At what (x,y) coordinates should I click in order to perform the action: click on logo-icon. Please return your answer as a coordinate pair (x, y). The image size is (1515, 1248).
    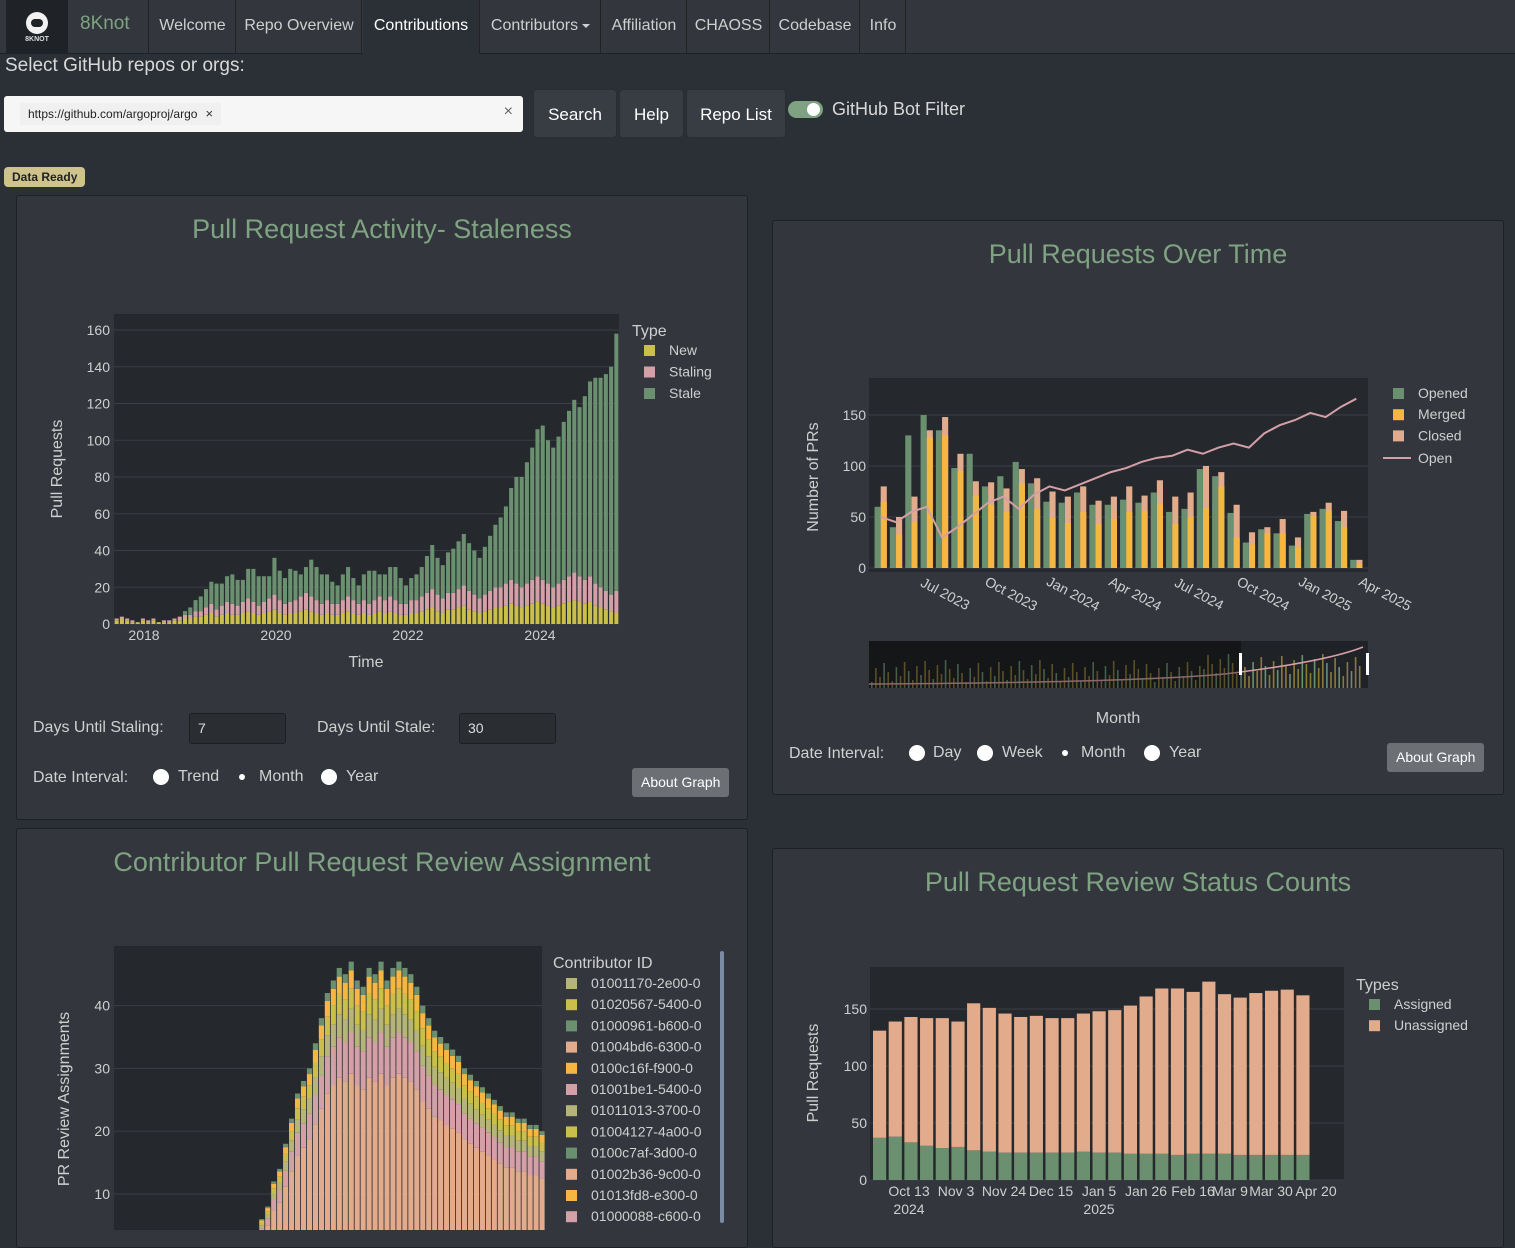
    Looking at the image, I should click on (37, 23).